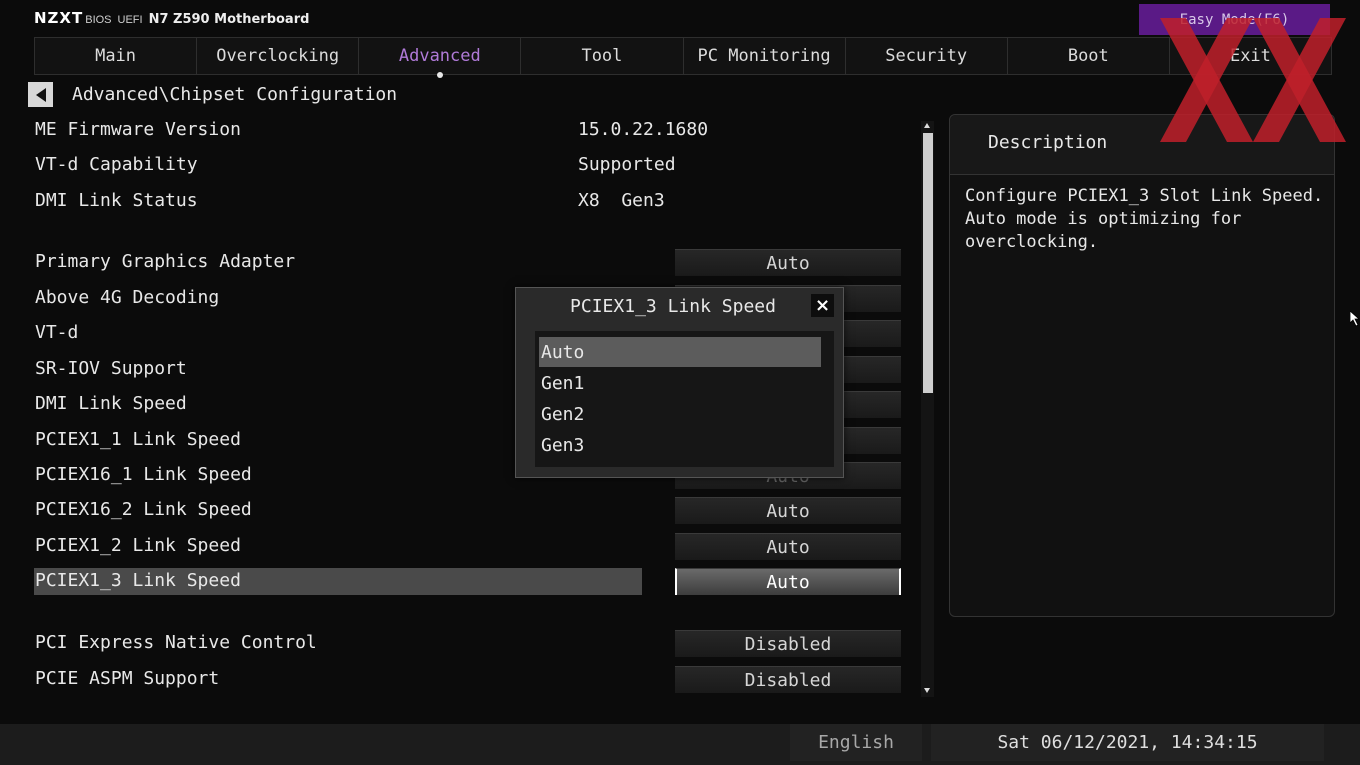  What do you see at coordinates (1087, 56) in the screenshot?
I see `tab-boot: Boot` at bounding box center [1087, 56].